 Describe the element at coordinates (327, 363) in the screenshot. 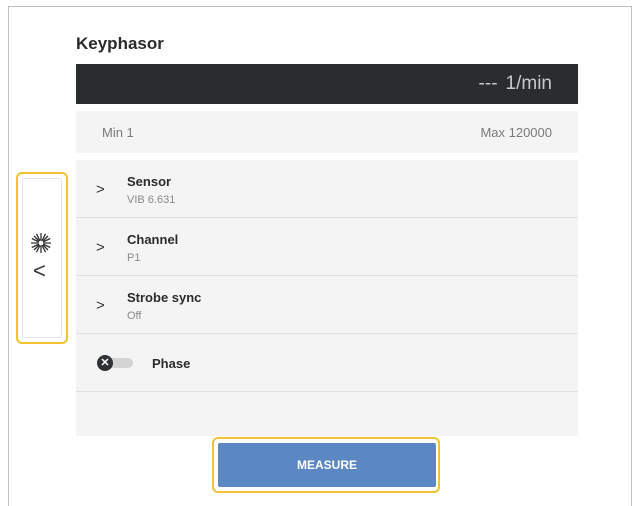

I see `phase-row: ✕ Phase` at that location.